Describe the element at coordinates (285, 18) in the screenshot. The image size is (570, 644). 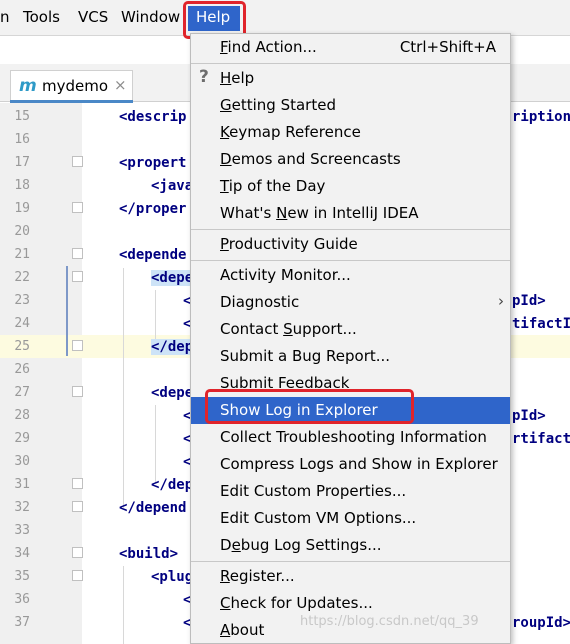
I see `menu-bar: n Tools VCS Window Help` at that location.